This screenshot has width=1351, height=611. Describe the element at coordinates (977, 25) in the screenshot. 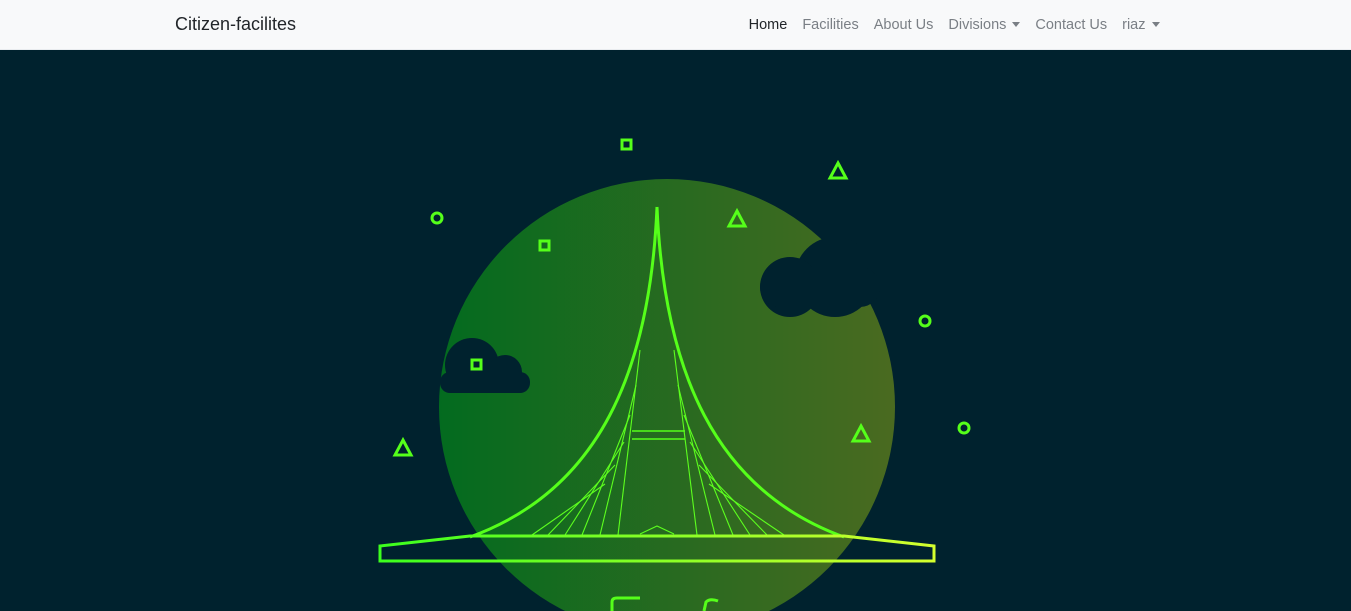

I see `nav-item-divisions-label: Divisions` at that location.